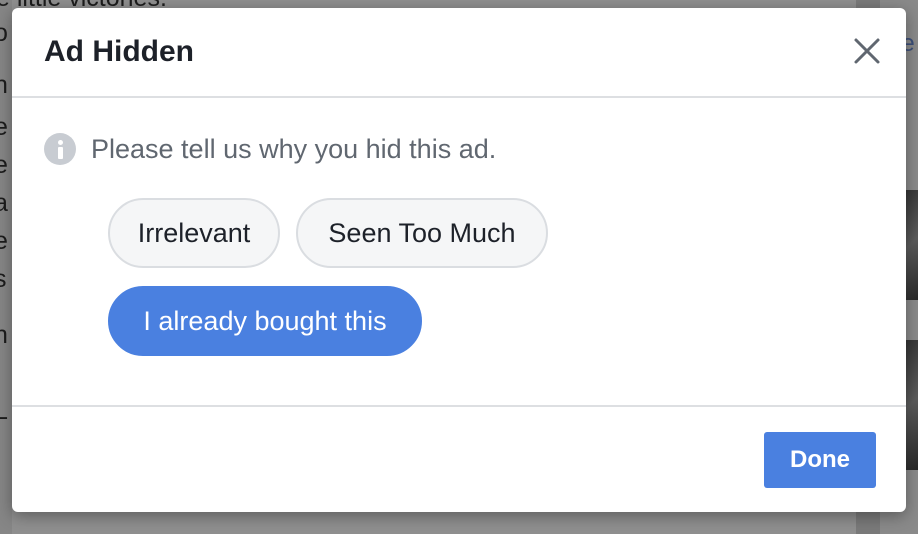  I want to click on prompt-text: Please tell us why you hid this ad., so click(294, 148).